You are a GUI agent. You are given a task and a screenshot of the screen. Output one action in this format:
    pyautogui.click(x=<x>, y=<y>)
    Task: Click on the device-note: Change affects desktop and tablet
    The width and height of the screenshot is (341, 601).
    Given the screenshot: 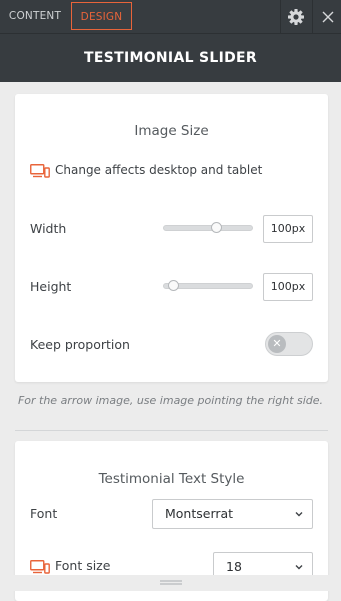 What is the action you would take?
    pyautogui.click(x=159, y=170)
    